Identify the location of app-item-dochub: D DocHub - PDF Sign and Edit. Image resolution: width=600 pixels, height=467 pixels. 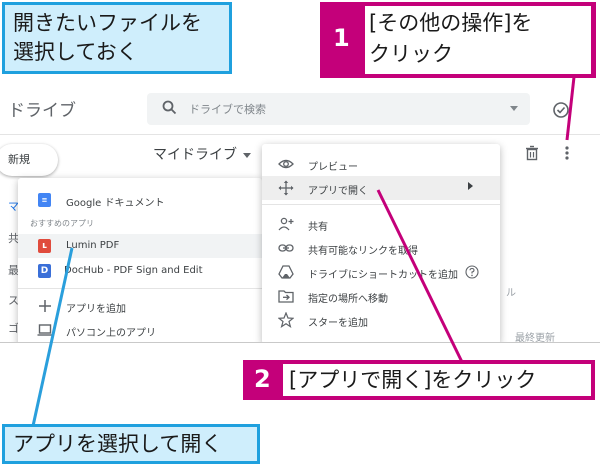
(140, 271).